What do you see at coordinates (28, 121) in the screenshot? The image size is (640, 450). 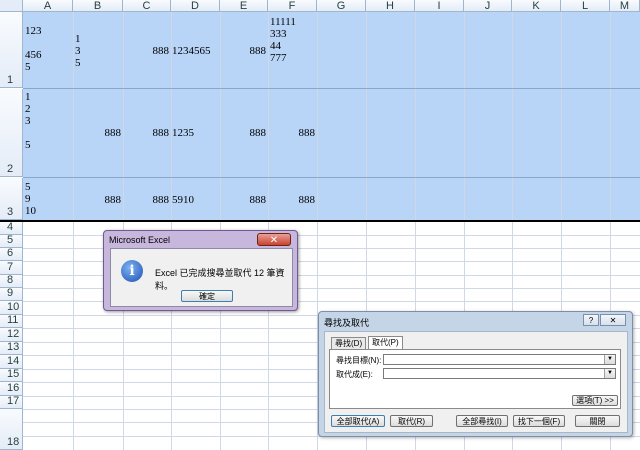 I see `cell-a2: 1 2 3 5` at bounding box center [28, 121].